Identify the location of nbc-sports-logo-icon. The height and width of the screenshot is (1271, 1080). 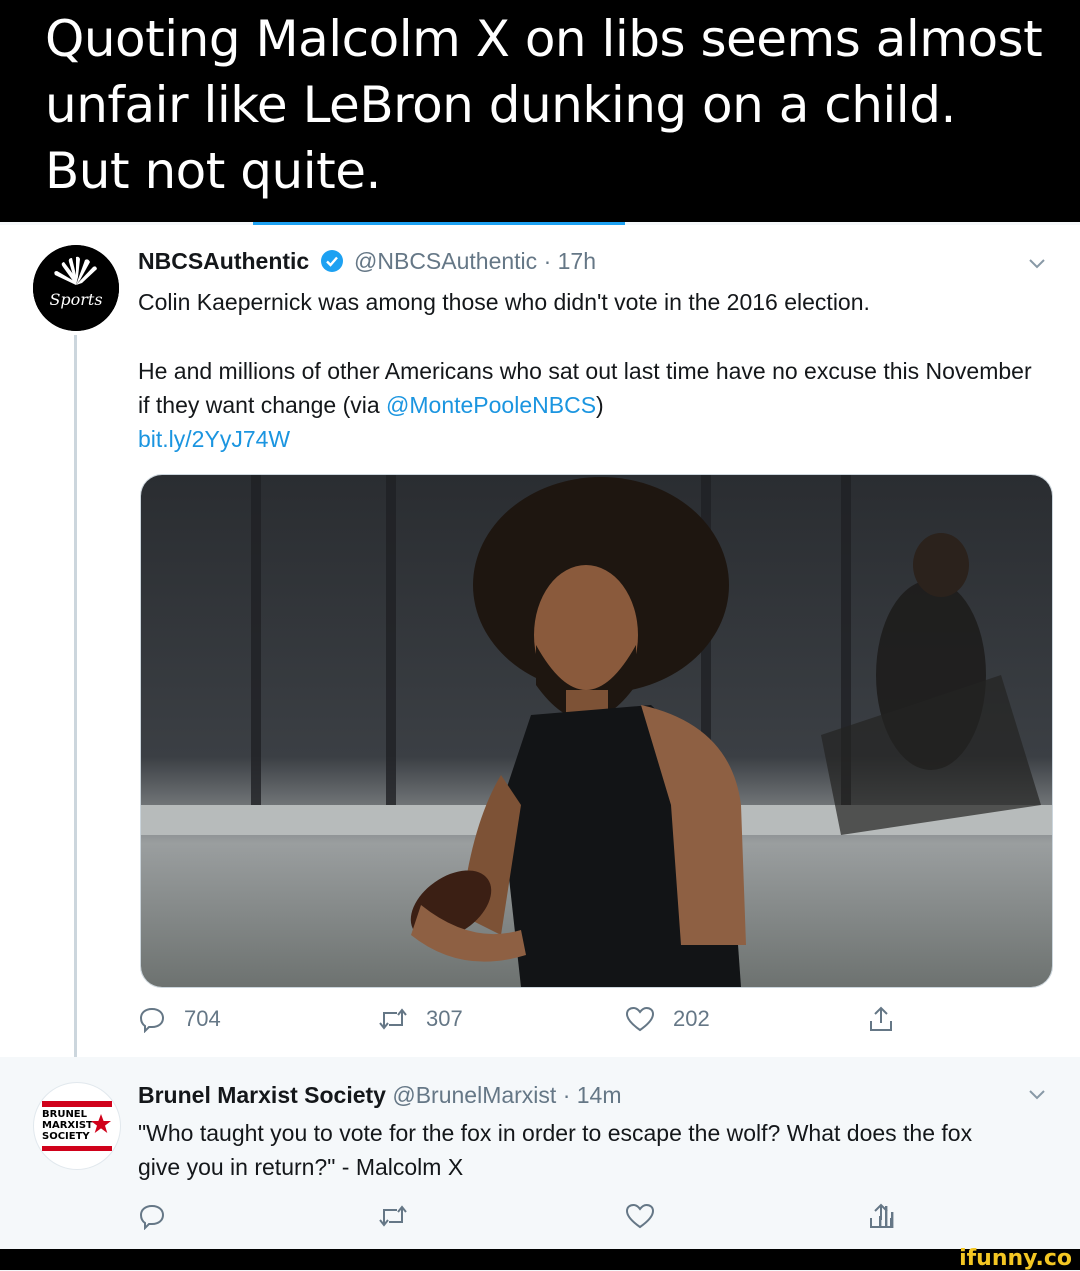
(76, 288).